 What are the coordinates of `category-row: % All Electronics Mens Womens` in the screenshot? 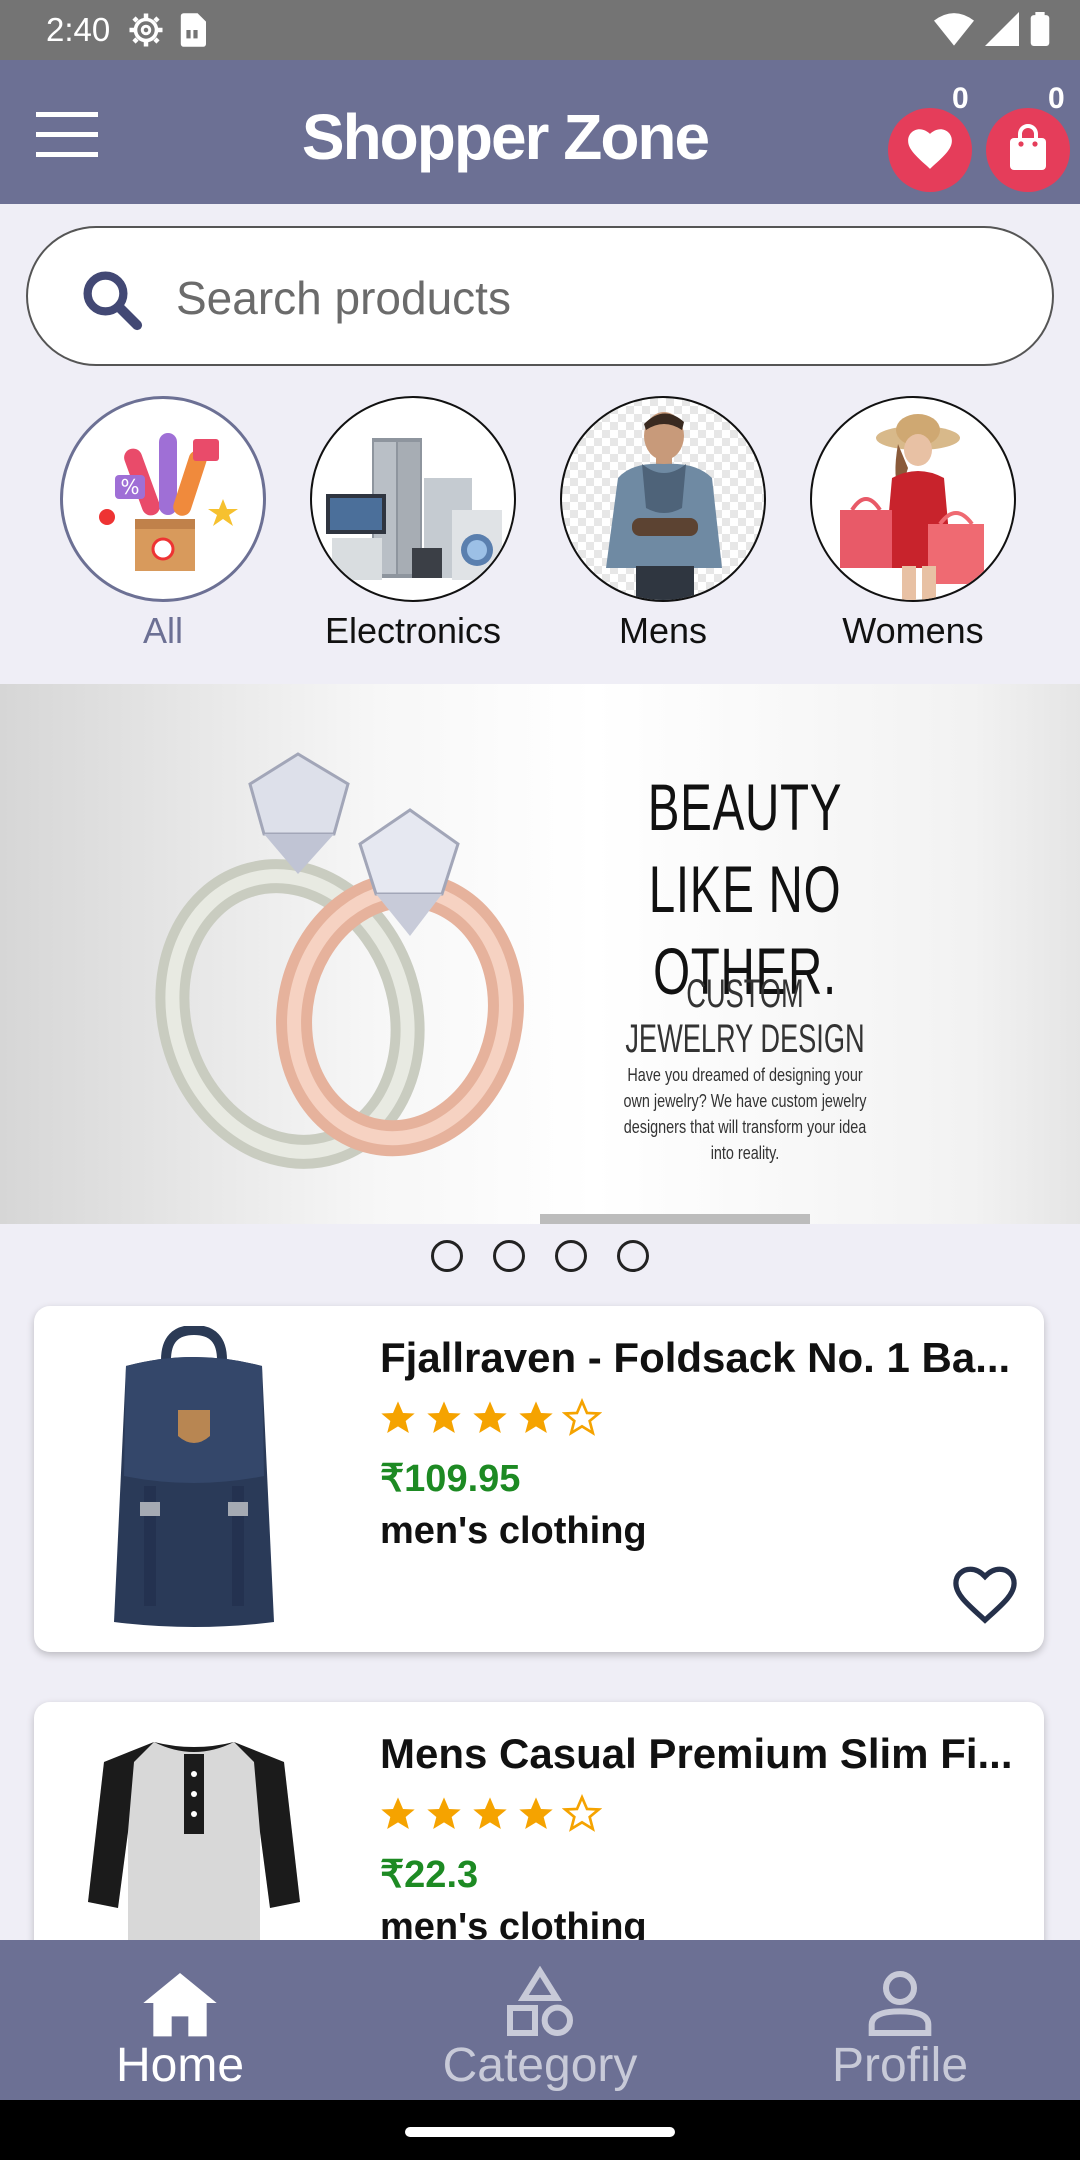 It's located at (540, 526).